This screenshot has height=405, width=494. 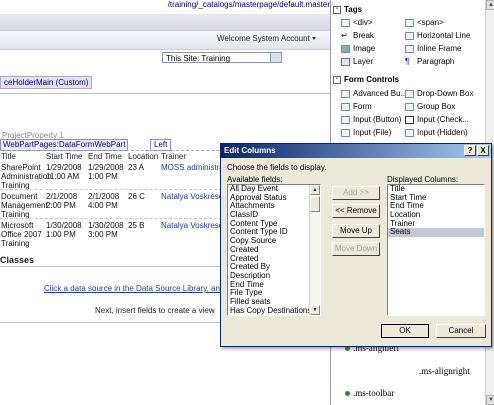 I want to click on paragraph-icon: ¶, so click(x=409, y=61).